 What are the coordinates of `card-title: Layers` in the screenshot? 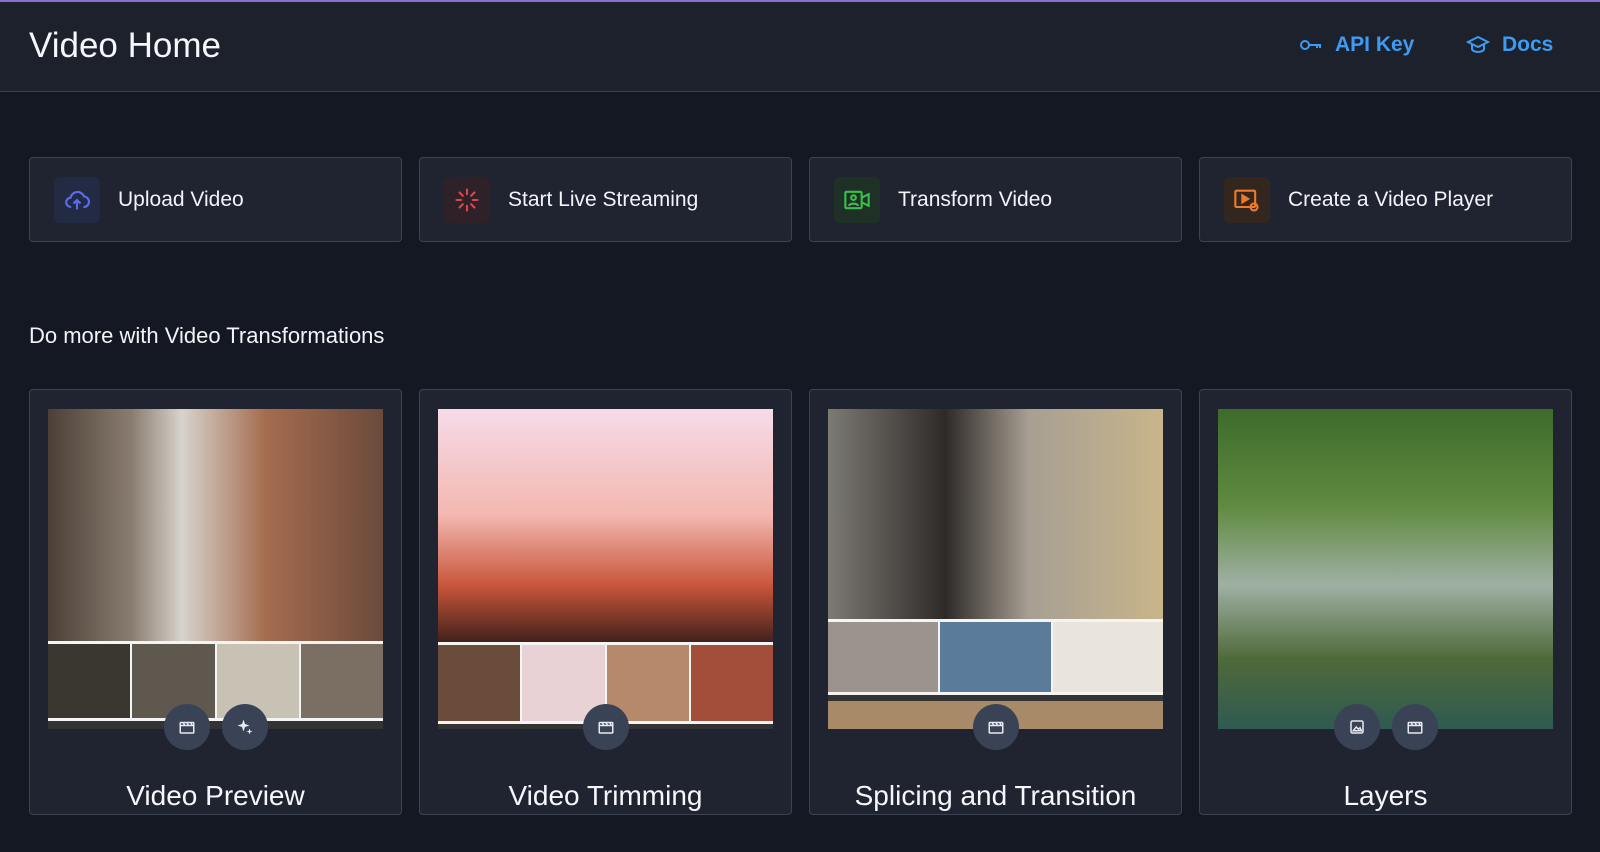 It's located at (1385, 795).